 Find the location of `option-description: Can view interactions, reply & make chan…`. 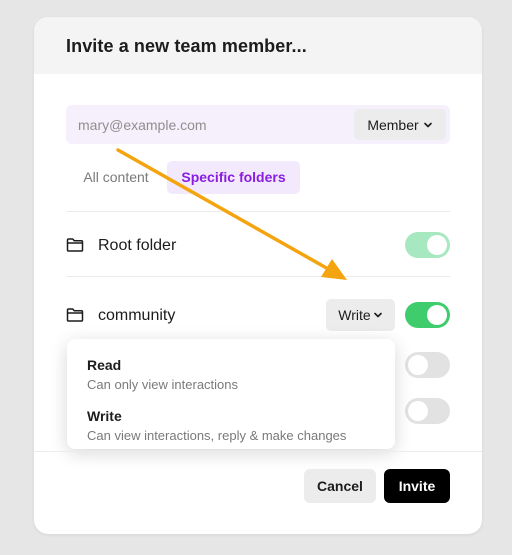

option-description: Can view interactions, reply & make chan… is located at coordinates (217, 435).